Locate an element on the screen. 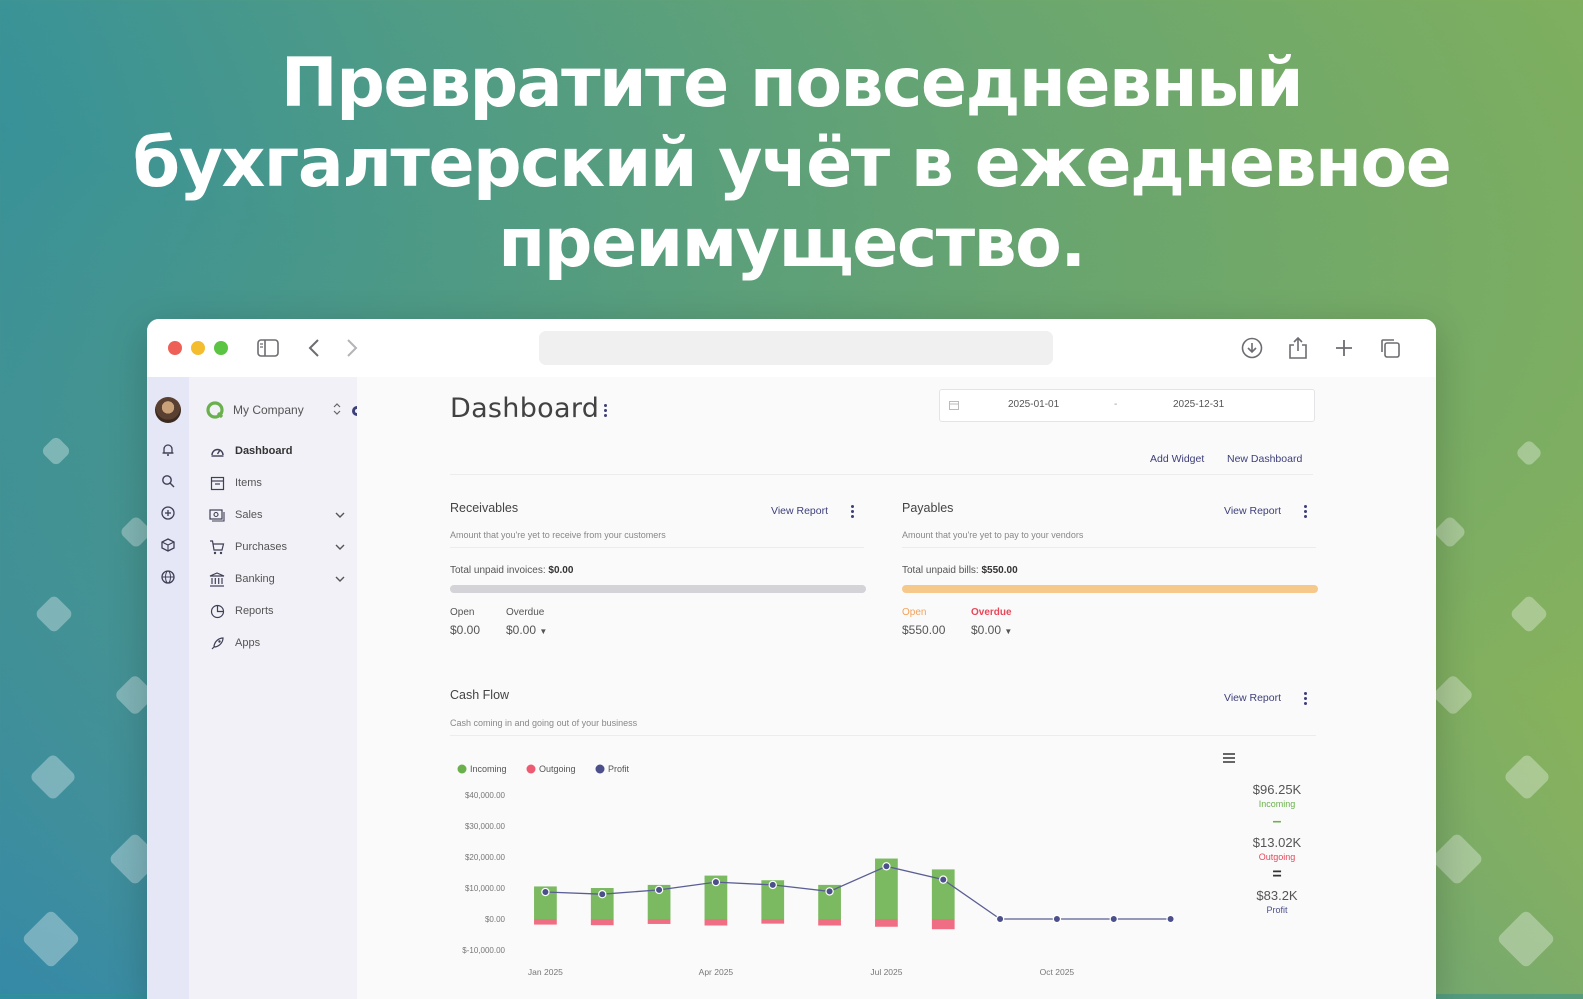 Image resolution: width=1583 pixels, height=999 pixels. minimize-window-button is located at coordinates (198, 348).